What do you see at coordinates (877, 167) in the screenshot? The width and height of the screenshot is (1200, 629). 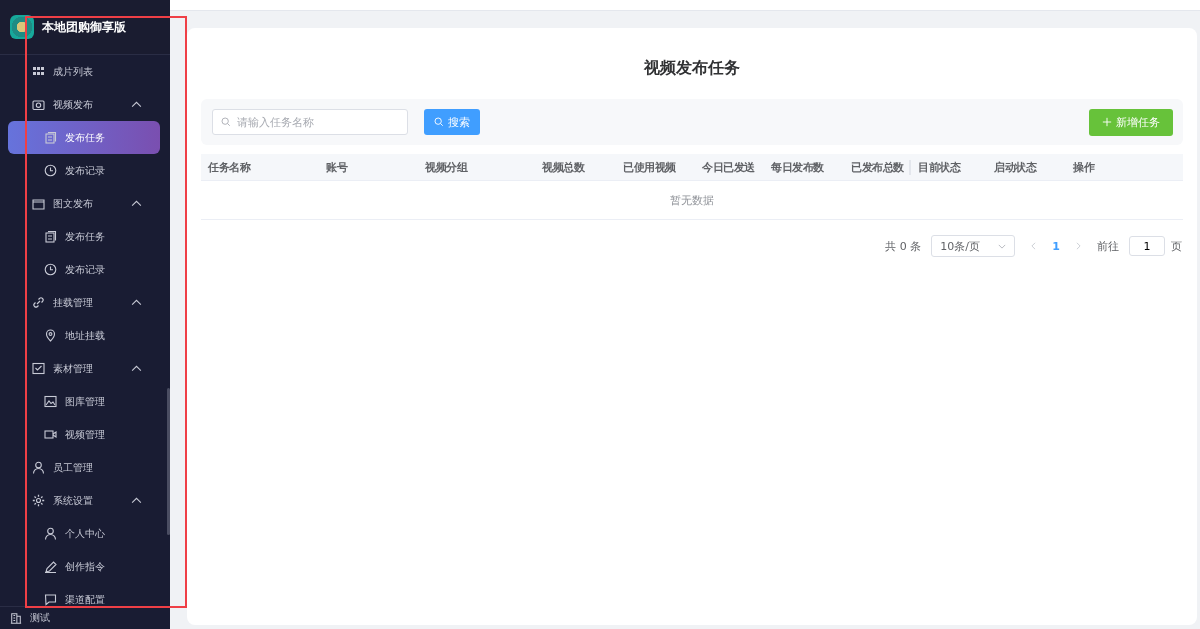 I see `column-header: 已发布总数` at bounding box center [877, 167].